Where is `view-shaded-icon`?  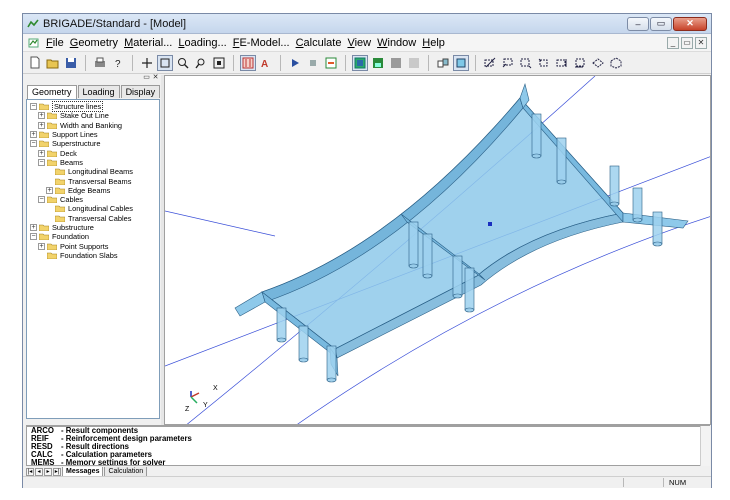
view-shaded-icon is located at coordinates (360, 62).